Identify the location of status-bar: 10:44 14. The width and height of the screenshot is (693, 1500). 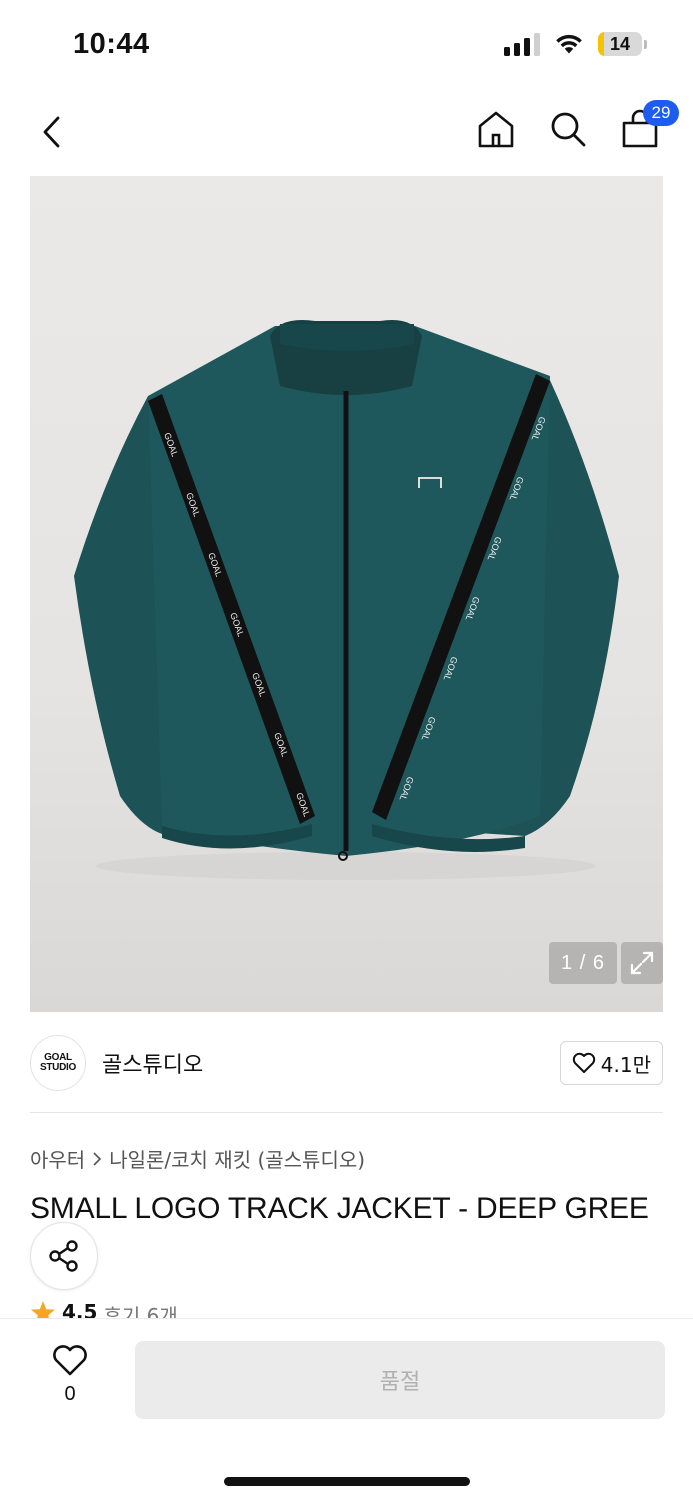
(346, 46).